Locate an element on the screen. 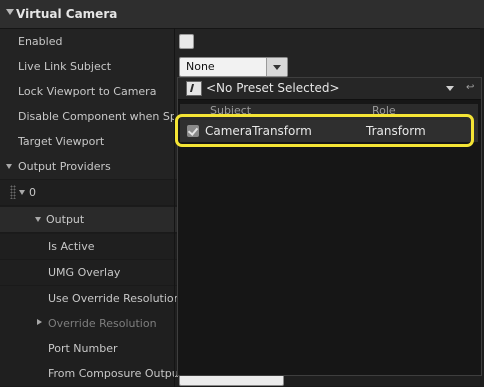  return-icon: ↩ is located at coordinates (470, 87).